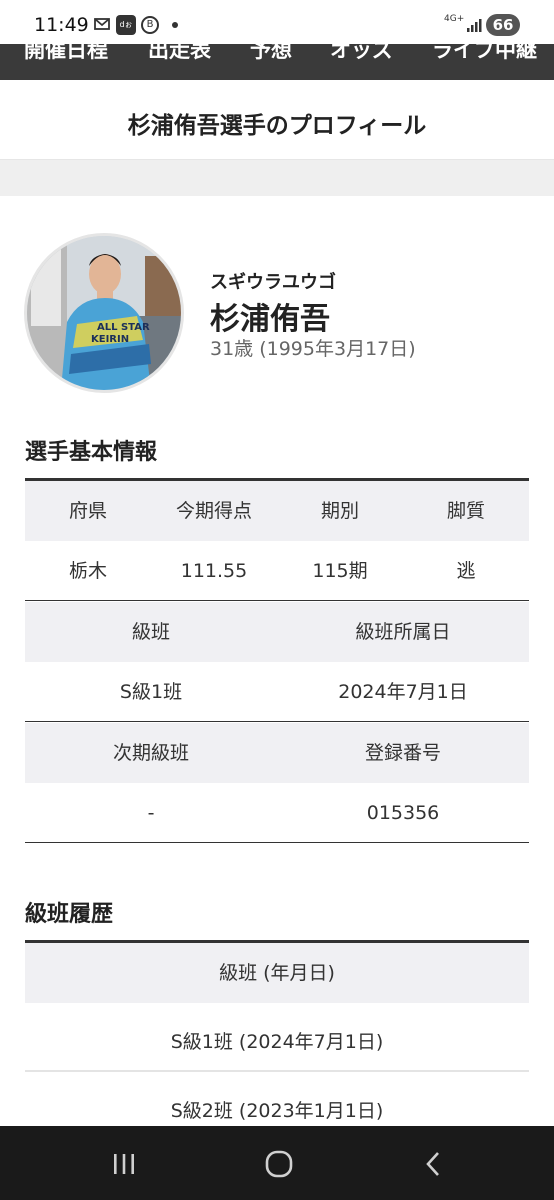 The height and width of the screenshot is (1200, 554). Describe the element at coordinates (339, 511) in the screenshot. I see `header-term: 期別` at that location.